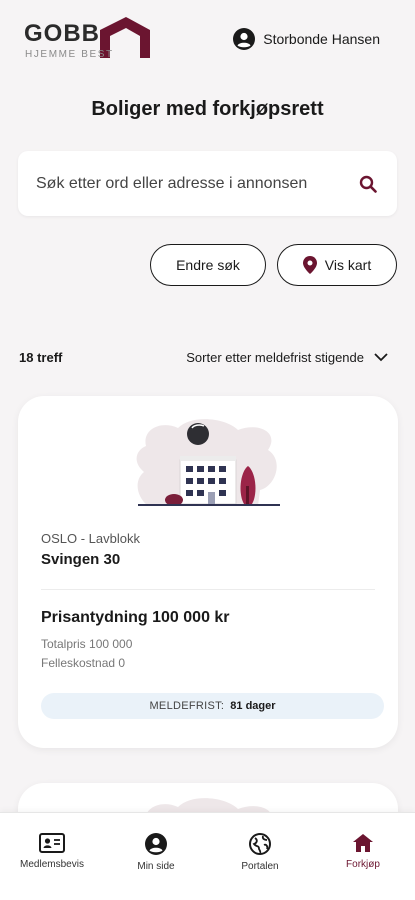  I want to click on result-count: 18 treff, so click(41, 357).